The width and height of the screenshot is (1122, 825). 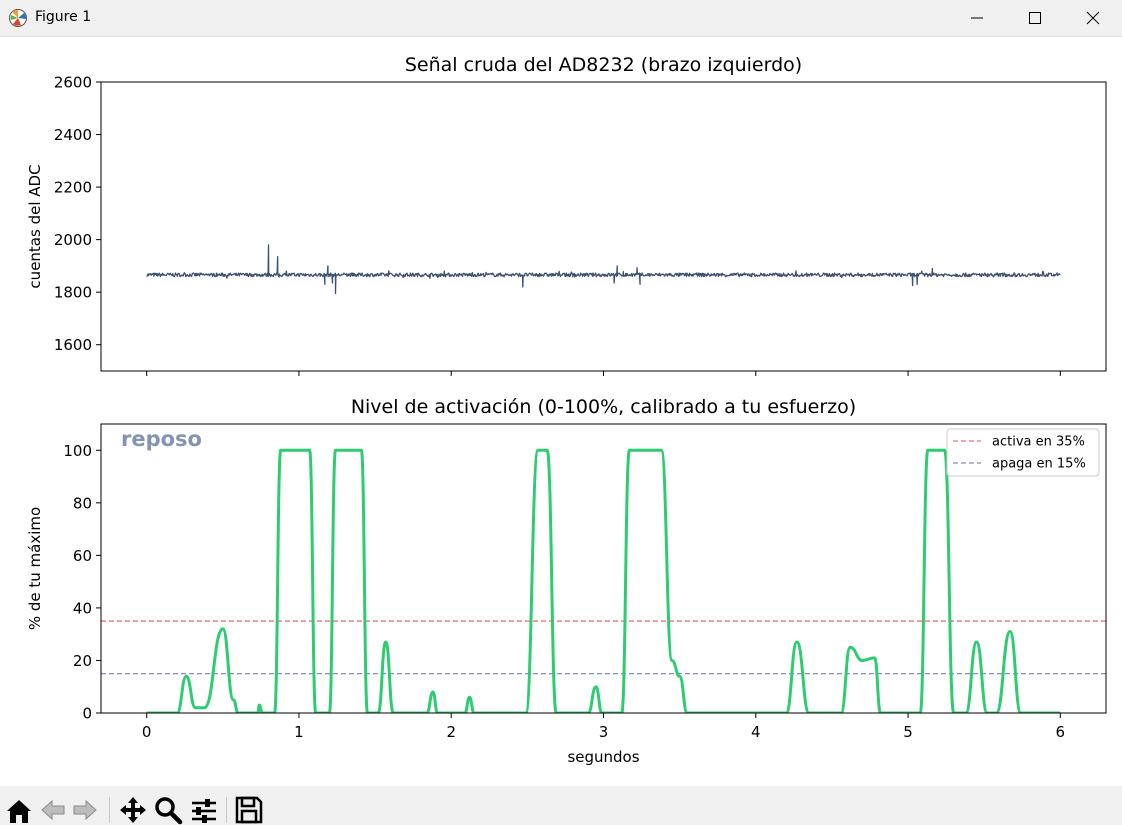 What do you see at coordinates (561, 18) in the screenshot?
I see `window-titlebar: Figure 1` at bounding box center [561, 18].